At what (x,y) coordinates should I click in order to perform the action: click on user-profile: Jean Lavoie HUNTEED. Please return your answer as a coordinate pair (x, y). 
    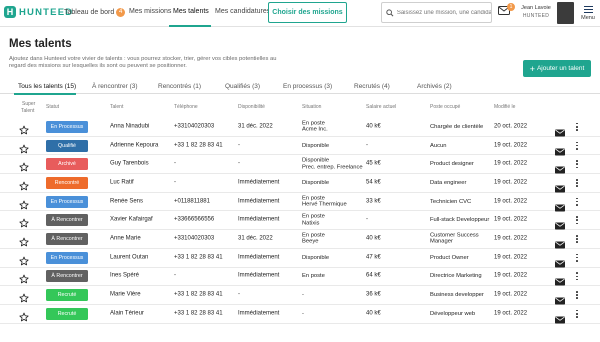
    Looking at the image, I should click on (536, 13).